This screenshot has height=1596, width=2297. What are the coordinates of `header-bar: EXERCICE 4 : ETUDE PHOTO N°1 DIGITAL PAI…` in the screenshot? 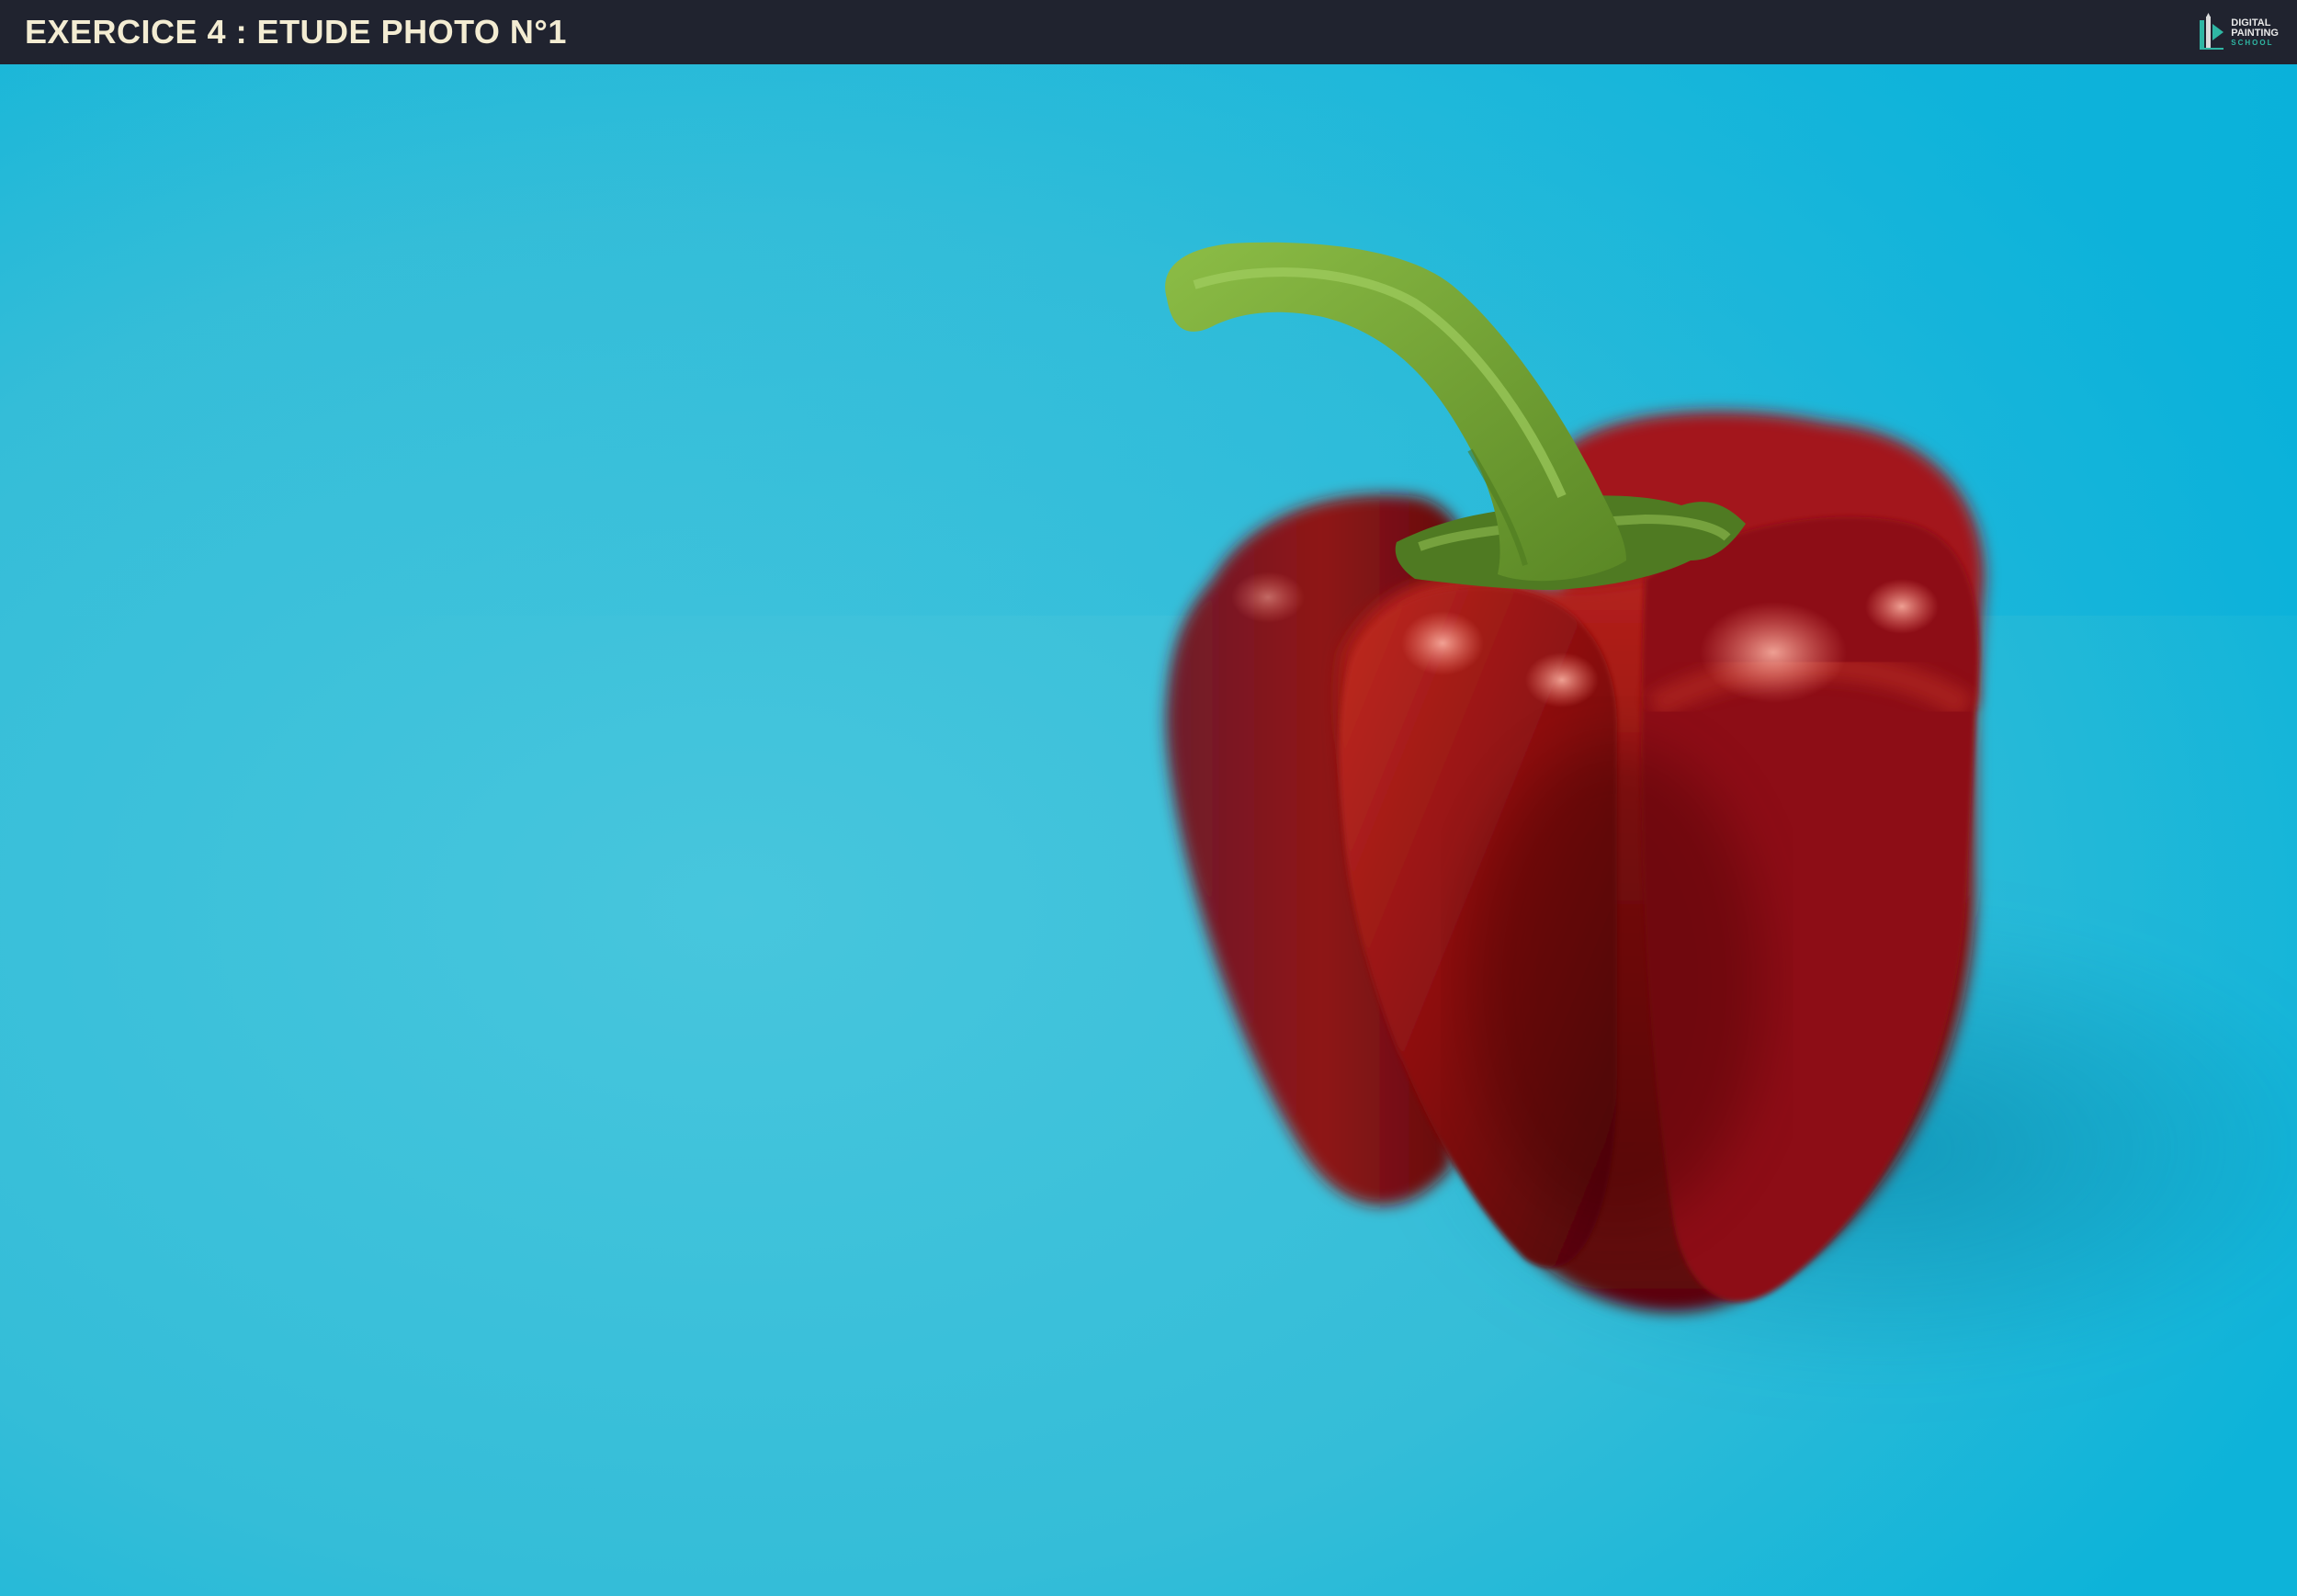 It's located at (1148, 32).